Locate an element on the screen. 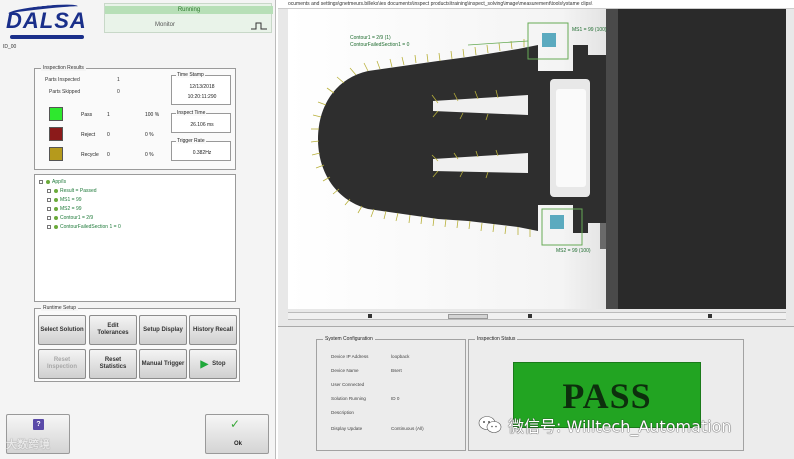 This screenshot has height=459, width=794. inspect-time-value: 26.106 ms is located at coordinates (202, 125).